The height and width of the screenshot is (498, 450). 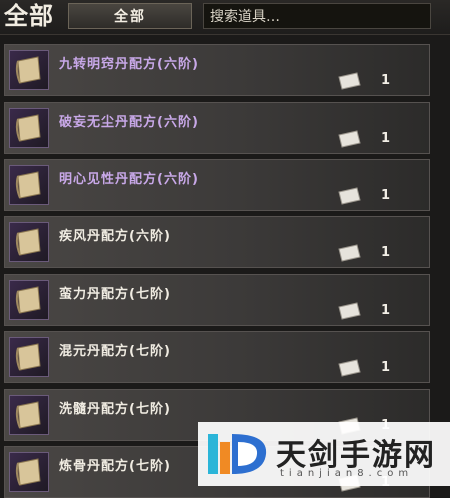 I want to click on list-item: 疾风丹配方(六阶) 1, so click(x=217, y=242).